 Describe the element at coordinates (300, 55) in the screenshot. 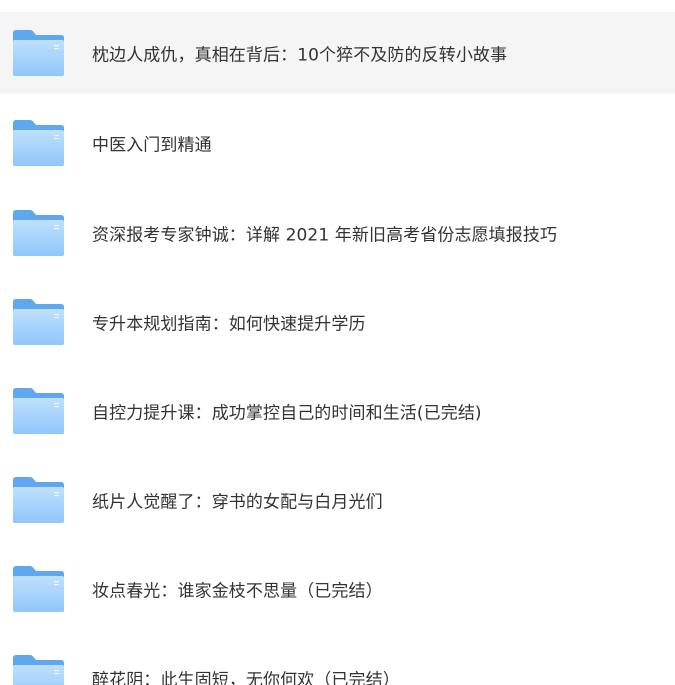

I see `file-name: 枕边人成仇，真相在背后：10个猝不及防的反转小故事` at that location.